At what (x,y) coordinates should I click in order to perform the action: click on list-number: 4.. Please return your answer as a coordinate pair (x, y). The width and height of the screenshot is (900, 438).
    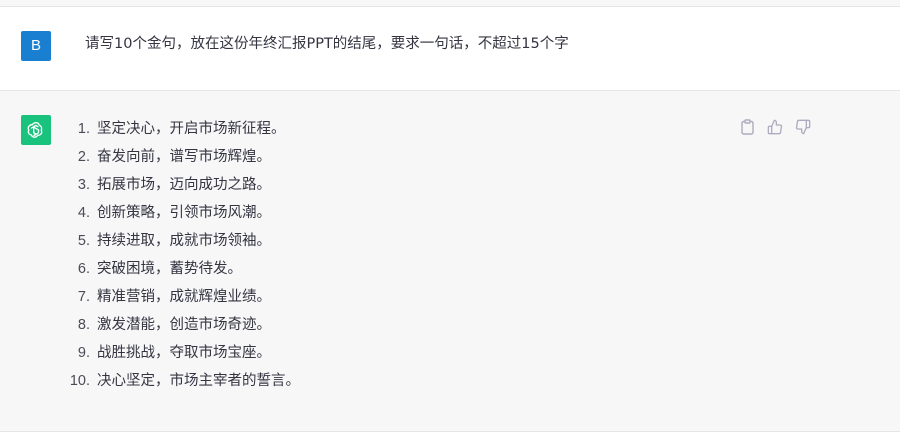
    Looking at the image, I should click on (83, 213).